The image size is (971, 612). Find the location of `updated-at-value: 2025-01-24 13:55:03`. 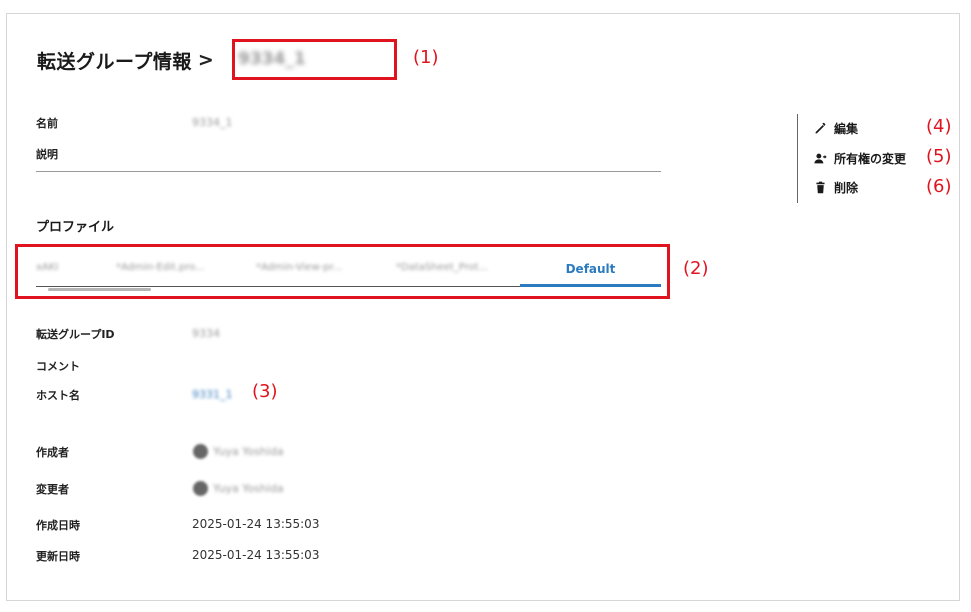

updated-at-value: 2025-01-24 13:55:03 is located at coordinates (256, 555).